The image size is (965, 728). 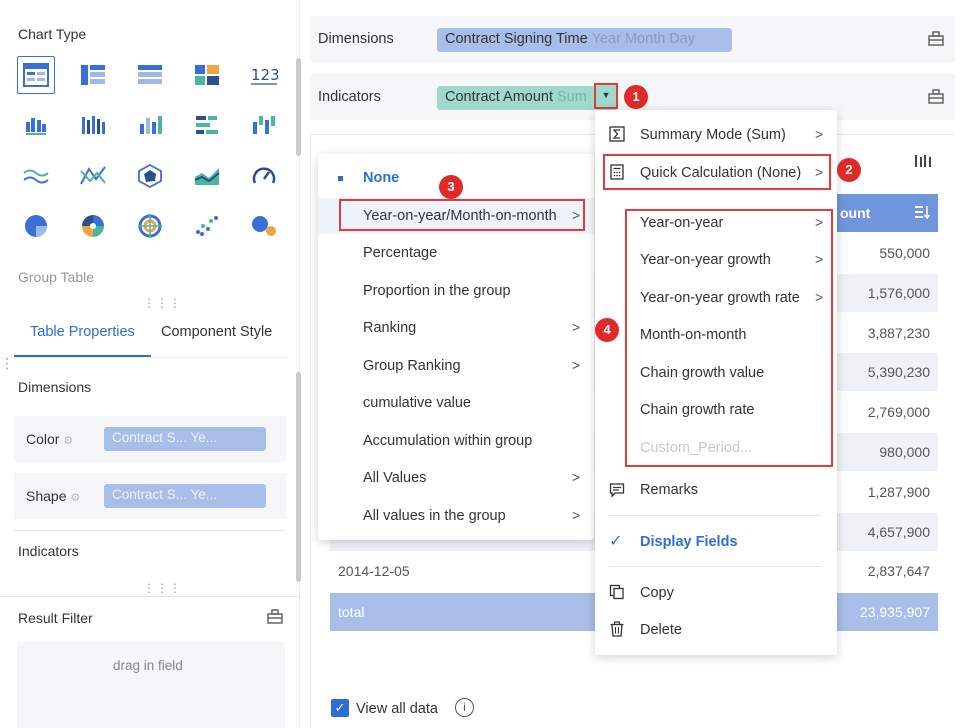 What do you see at coordinates (898, 332) in the screenshot?
I see `row-value: 3,887,230` at bounding box center [898, 332].